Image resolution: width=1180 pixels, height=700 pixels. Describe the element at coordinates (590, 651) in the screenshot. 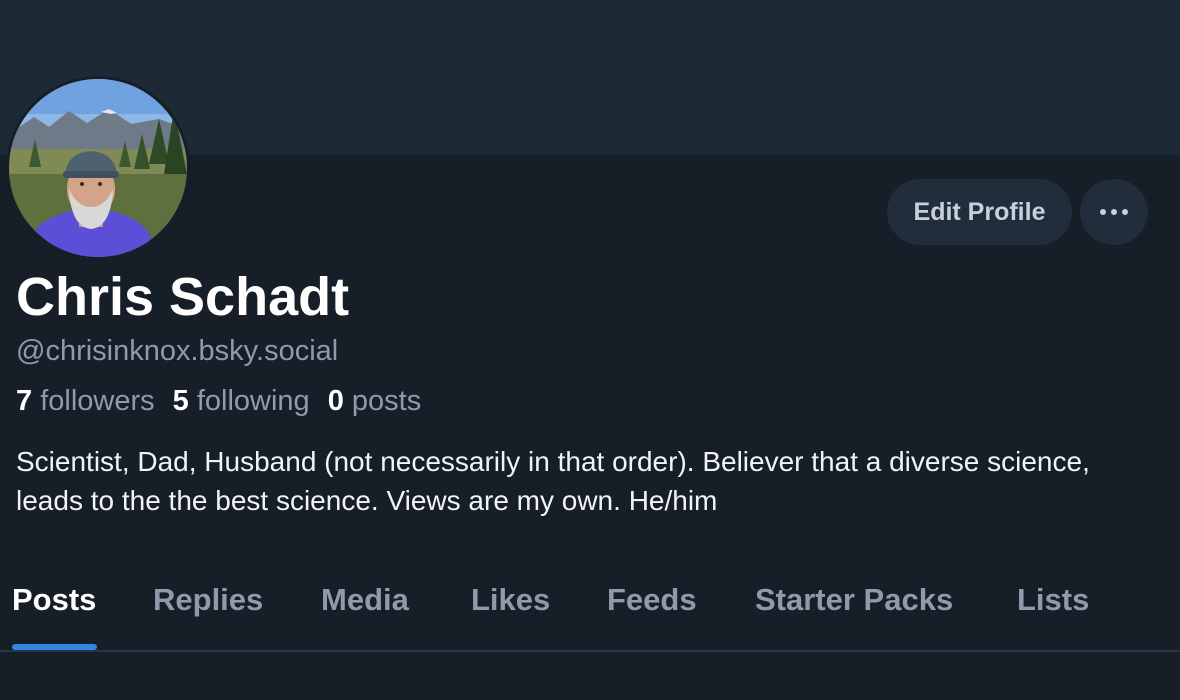

I see `tabs-divider` at that location.